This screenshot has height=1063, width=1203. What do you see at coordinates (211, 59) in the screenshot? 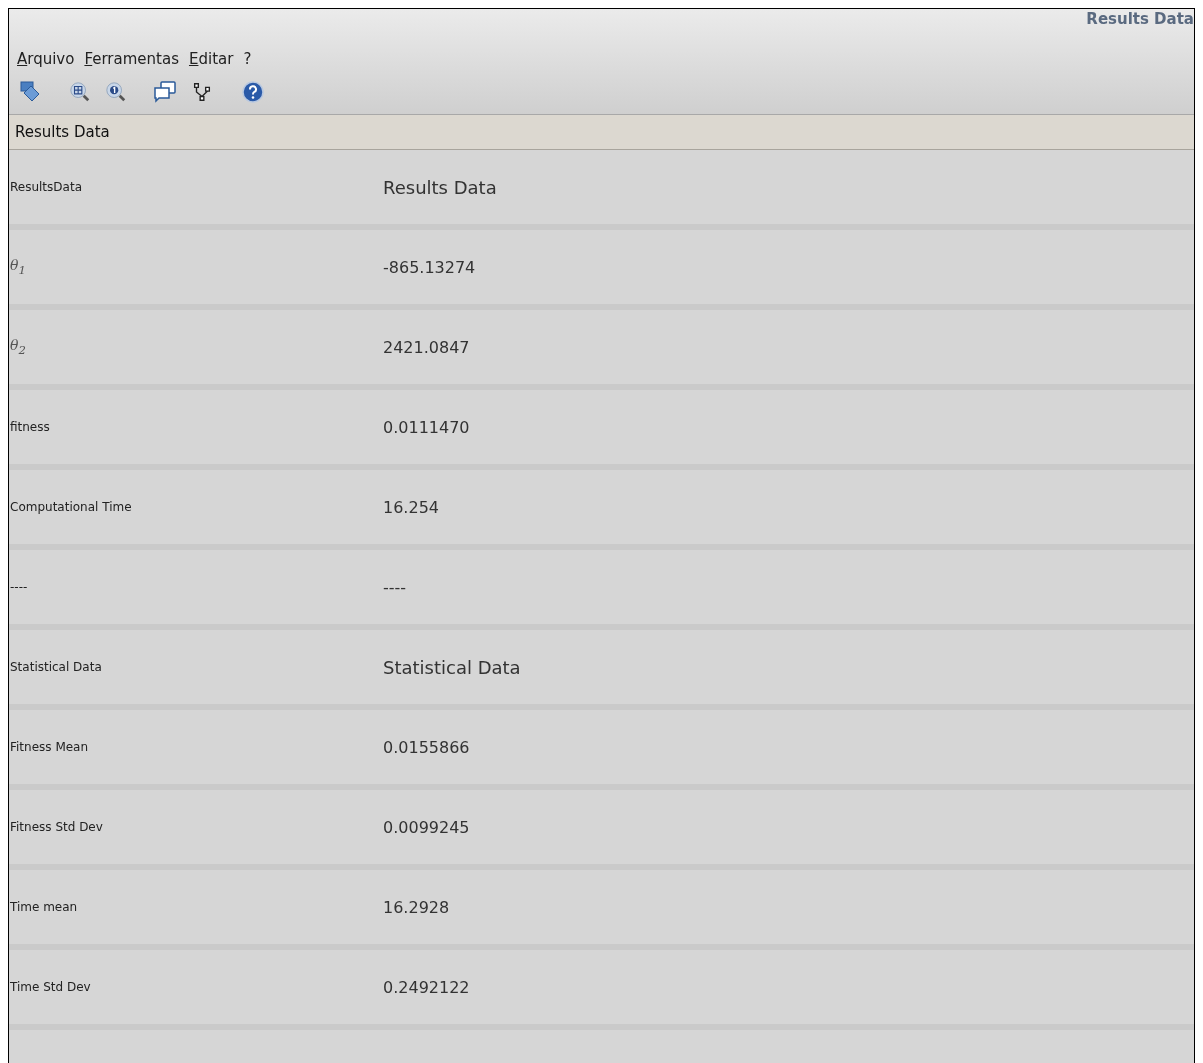
I see `menu-item: Editar` at bounding box center [211, 59].